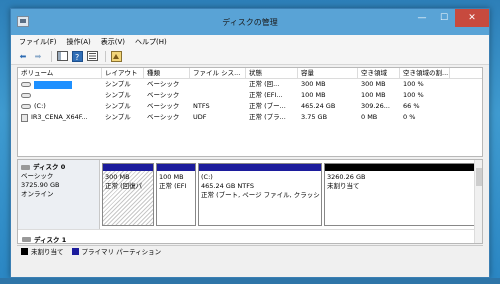 Image resolution: width=500 pixels, height=284 pixels. I want to click on volume-free-percent: 0 %, so click(409, 117).